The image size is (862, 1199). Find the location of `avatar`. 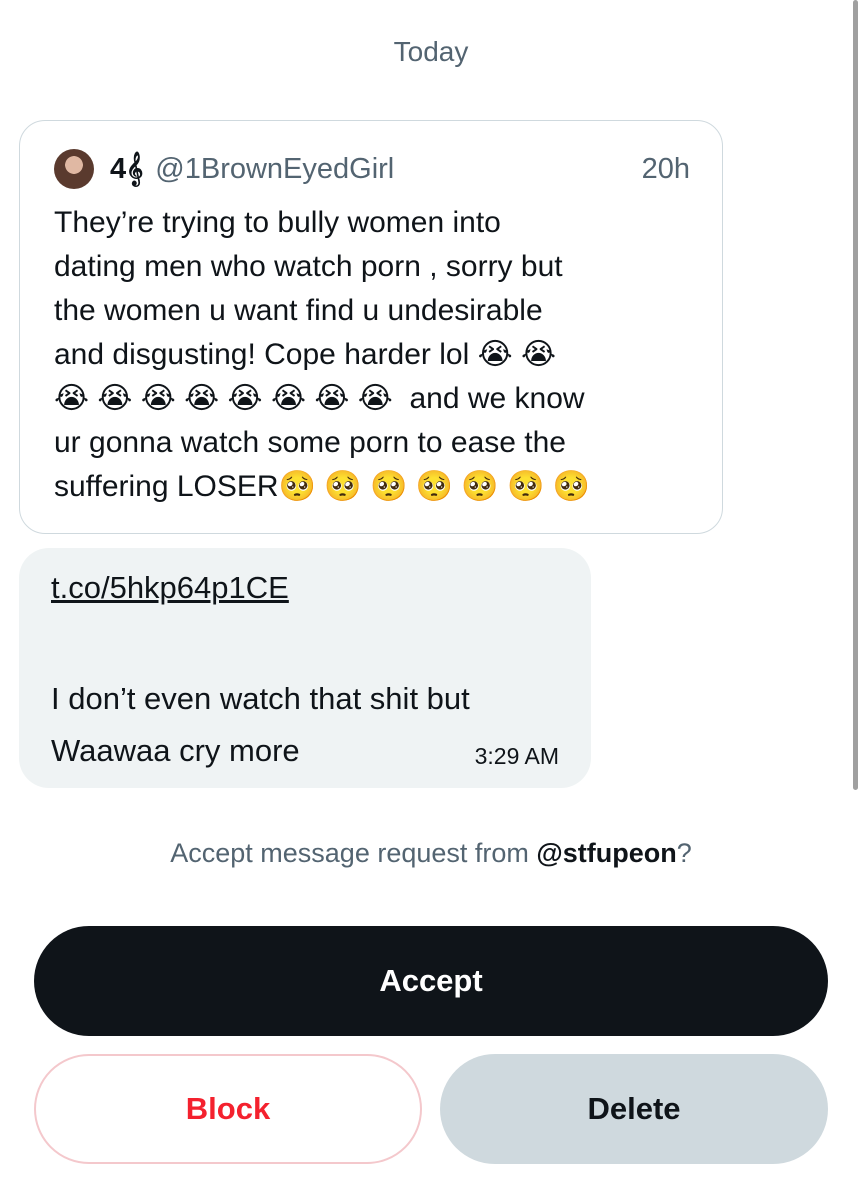

avatar is located at coordinates (74, 169).